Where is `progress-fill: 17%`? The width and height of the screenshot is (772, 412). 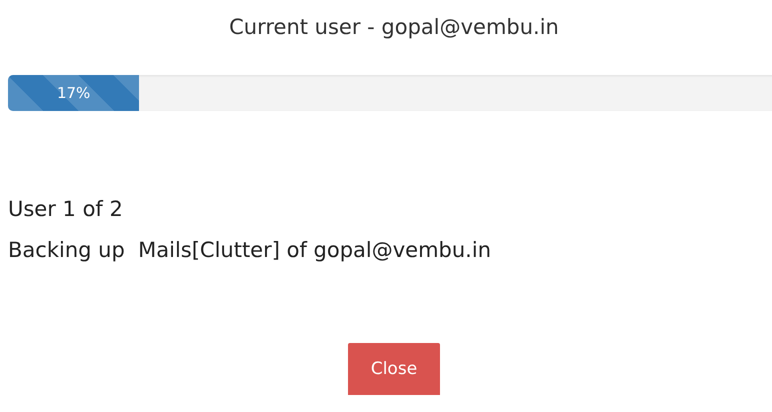
progress-fill: 17% is located at coordinates (74, 93).